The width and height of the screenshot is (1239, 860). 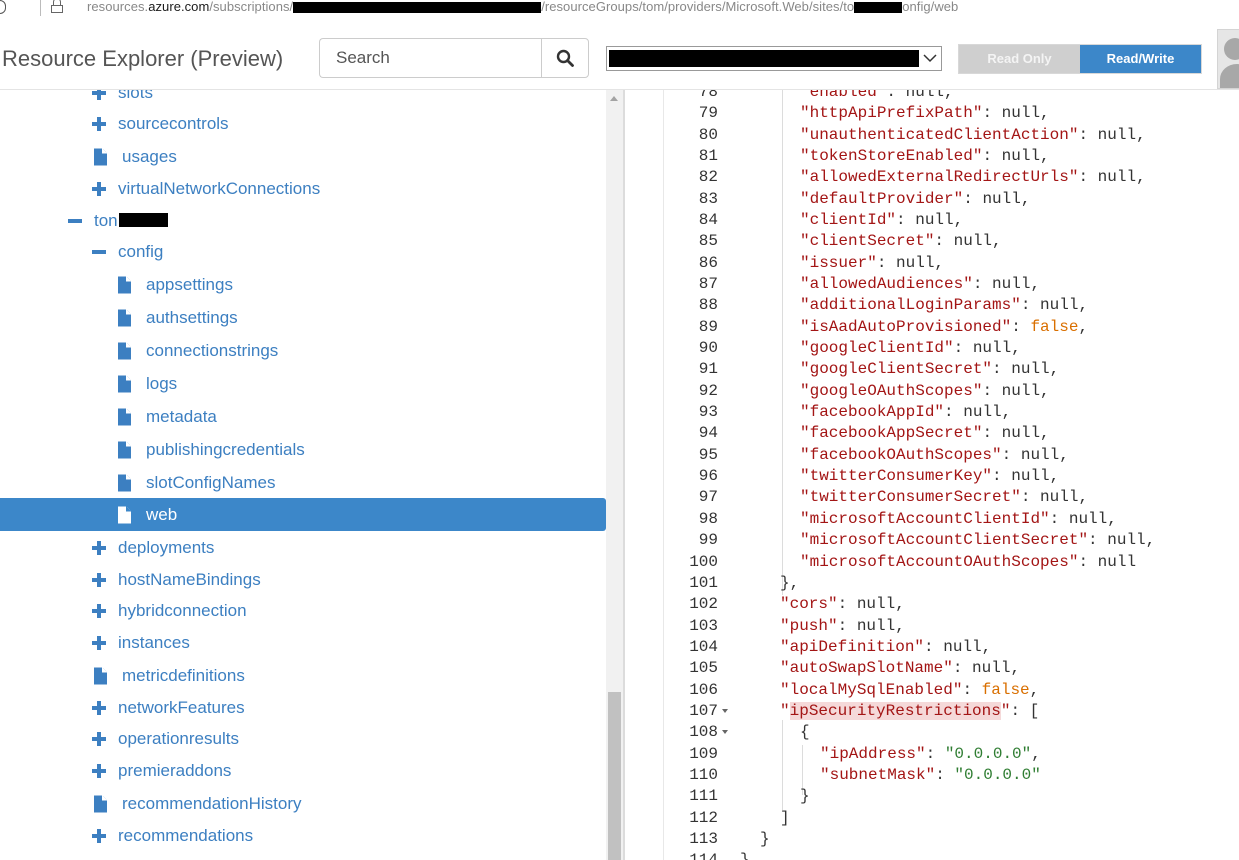 What do you see at coordinates (192, 317) in the screenshot?
I see `tree-item-label: authsettings` at bounding box center [192, 317].